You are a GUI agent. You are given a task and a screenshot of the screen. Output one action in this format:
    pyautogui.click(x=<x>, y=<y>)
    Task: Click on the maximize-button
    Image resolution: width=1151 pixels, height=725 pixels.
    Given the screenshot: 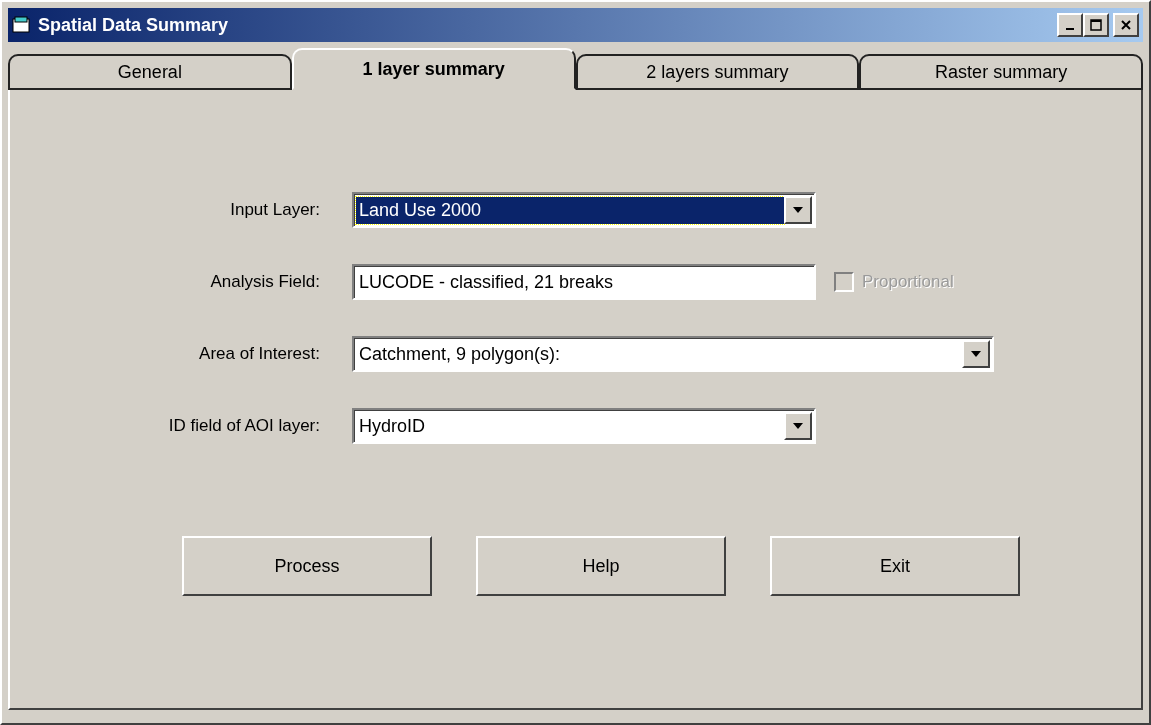 What is the action you would take?
    pyautogui.click(x=1096, y=25)
    